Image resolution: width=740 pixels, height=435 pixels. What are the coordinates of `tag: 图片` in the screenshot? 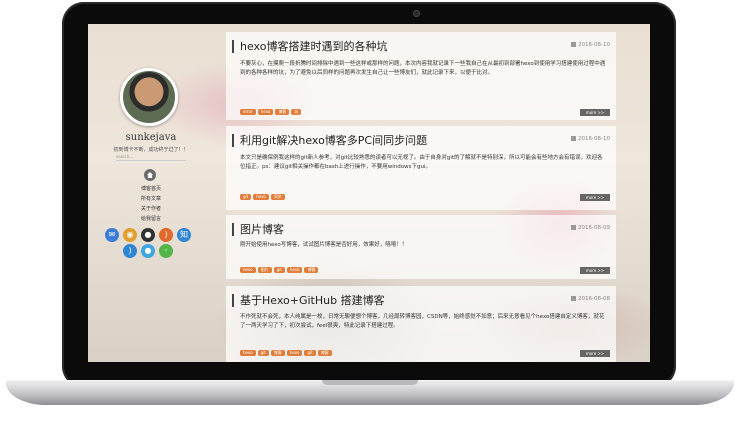 It's located at (264, 270).